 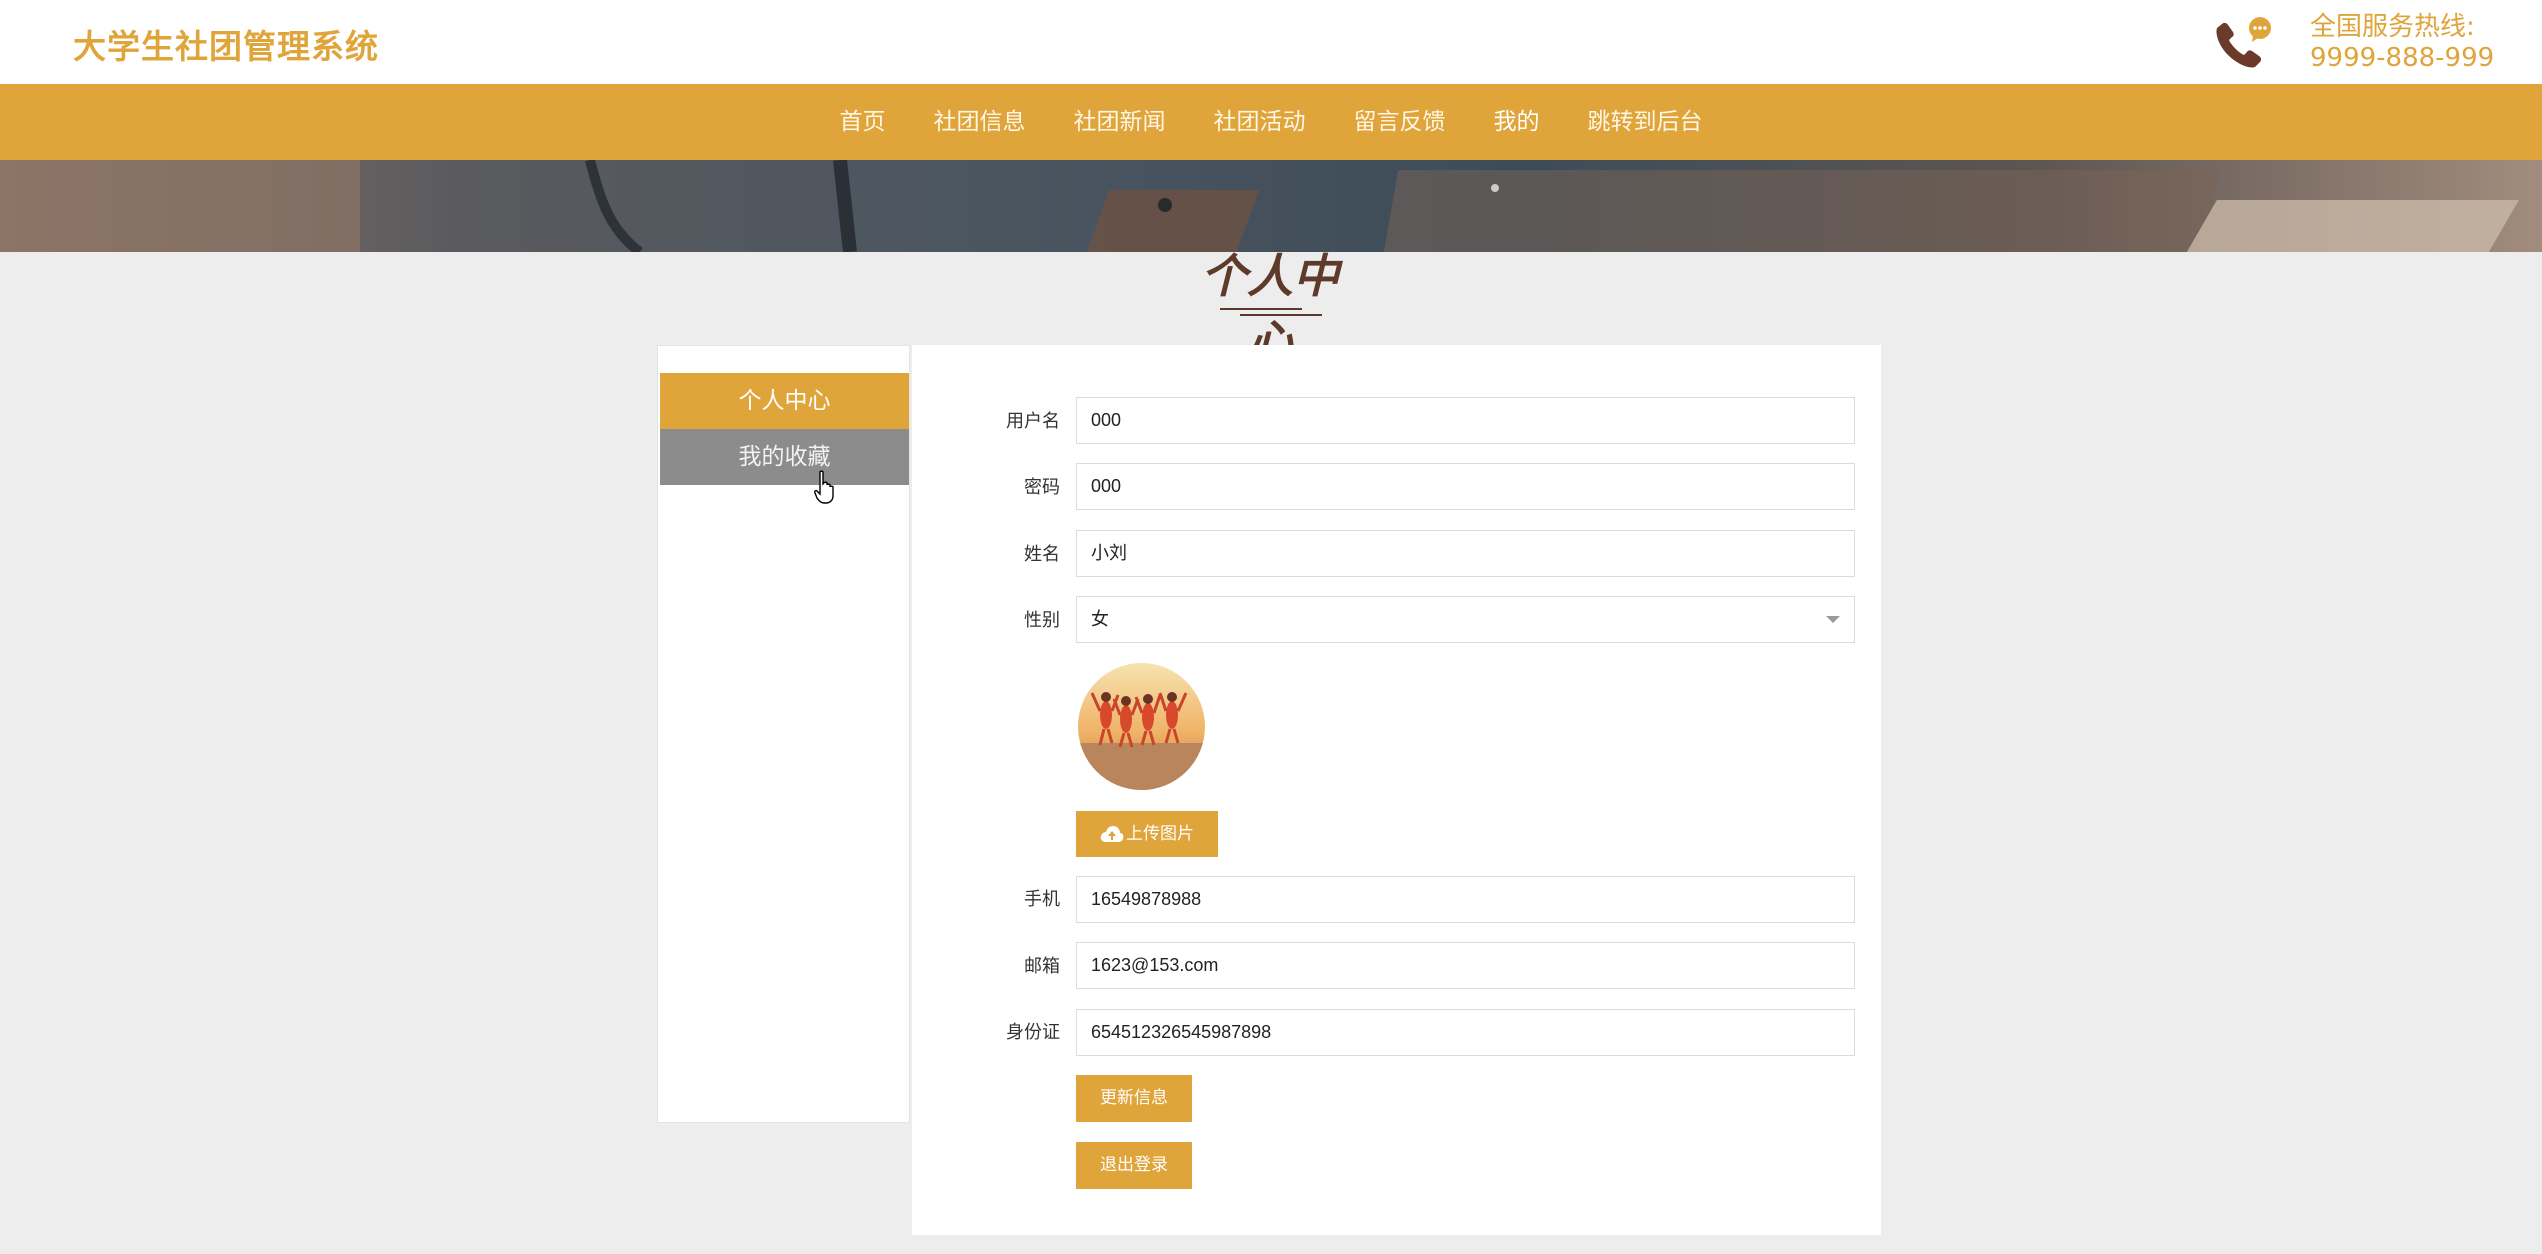 I want to click on upload-image-button: 上传图片, so click(x=1147, y=834).